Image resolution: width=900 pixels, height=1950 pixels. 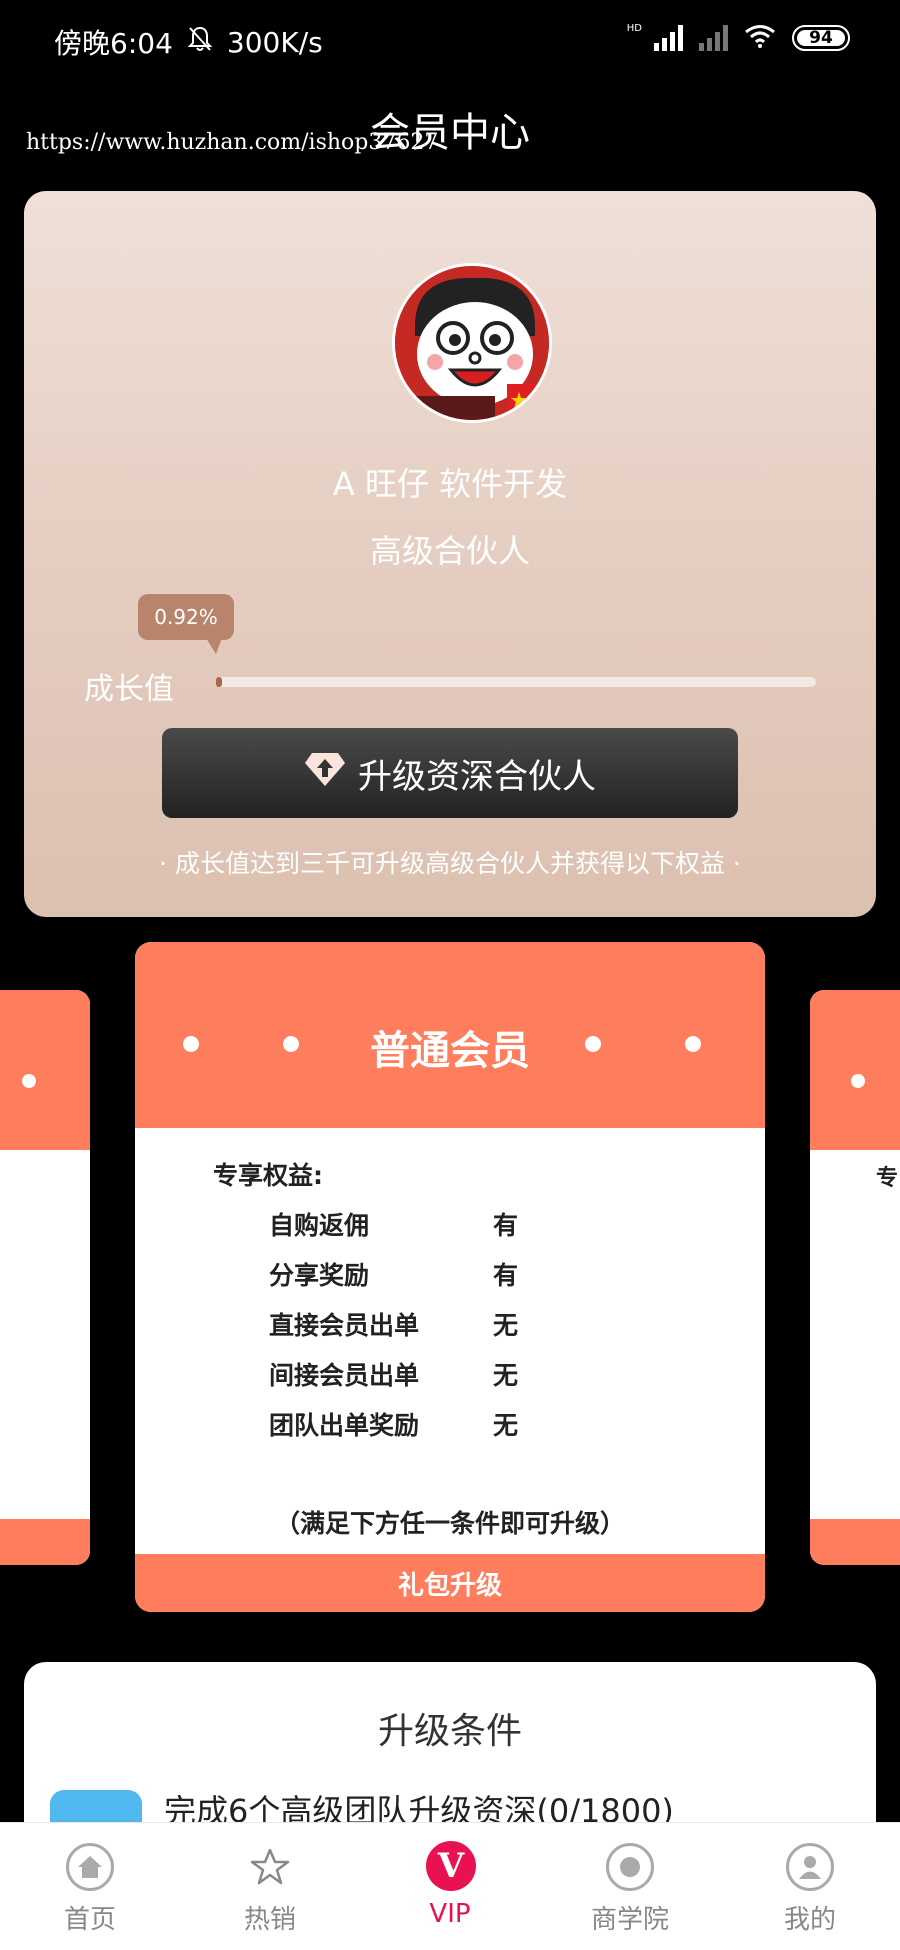 What do you see at coordinates (344, 1425) in the screenshot?
I see `benefit-name: 团队出单奖励` at bounding box center [344, 1425].